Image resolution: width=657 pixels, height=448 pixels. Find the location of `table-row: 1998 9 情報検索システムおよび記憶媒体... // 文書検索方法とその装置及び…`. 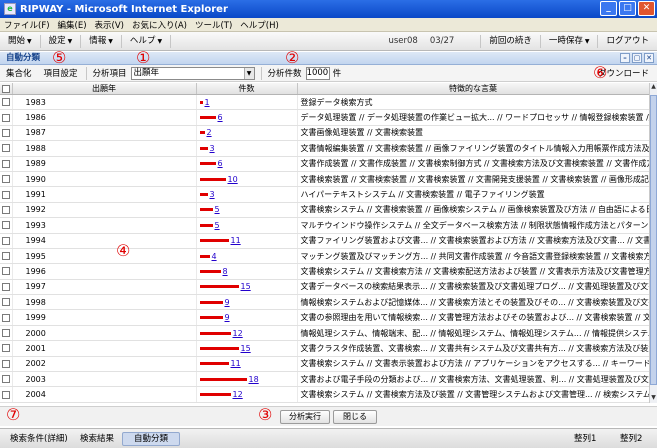

table-row: 1998 9 情報検索システムおよび記憶媒体... // 文書検索方法とその装置及び… is located at coordinates (324, 302).